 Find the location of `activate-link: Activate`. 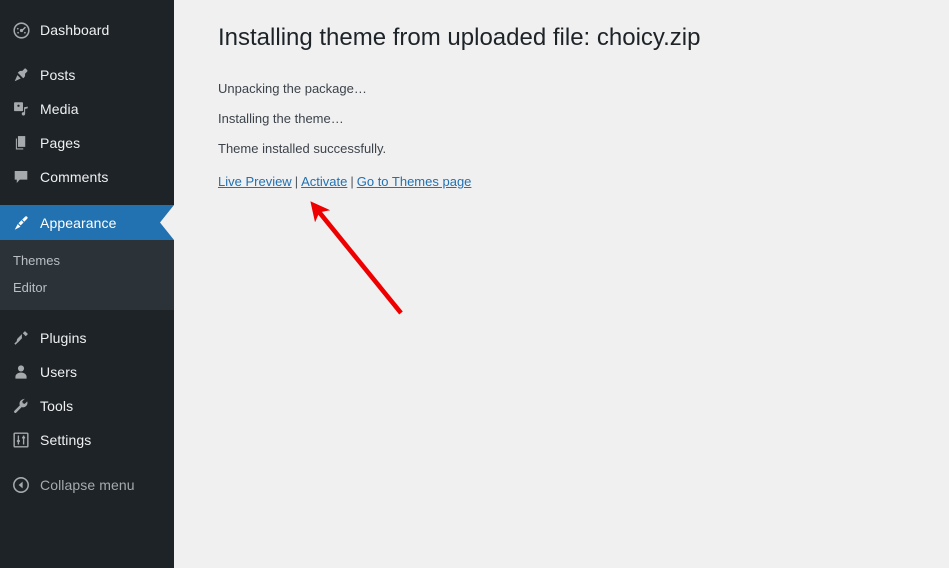

activate-link: Activate is located at coordinates (324, 181).